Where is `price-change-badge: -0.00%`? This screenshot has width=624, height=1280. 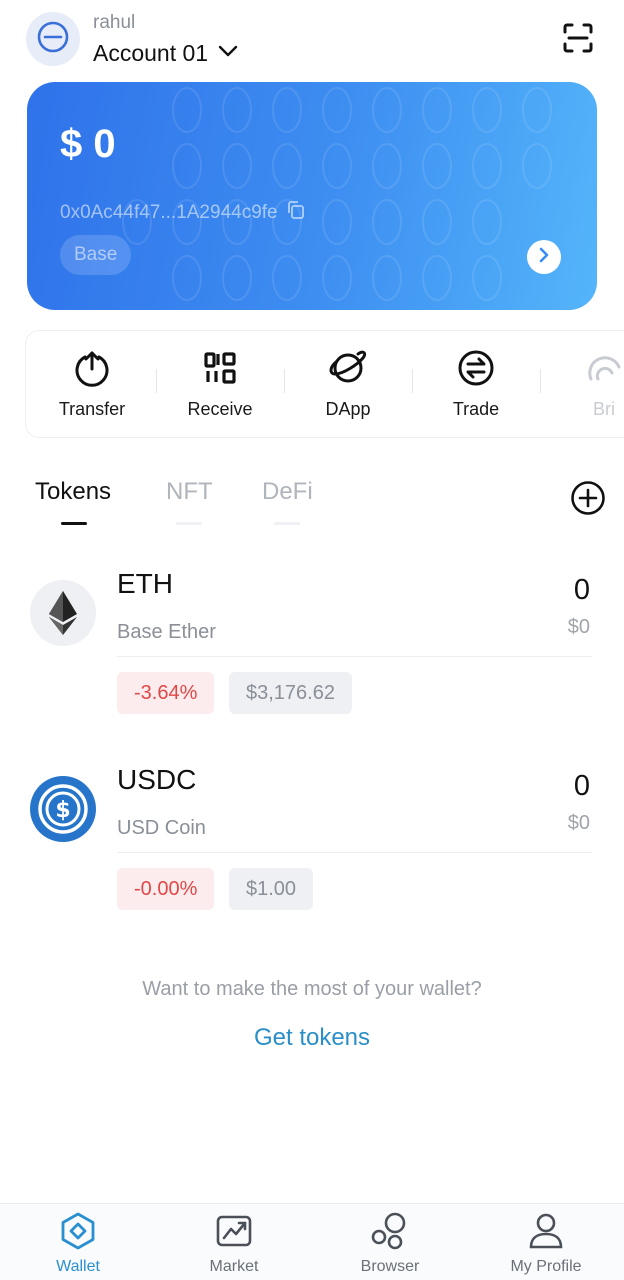
price-change-badge: -0.00% is located at coordinates (166, 889).